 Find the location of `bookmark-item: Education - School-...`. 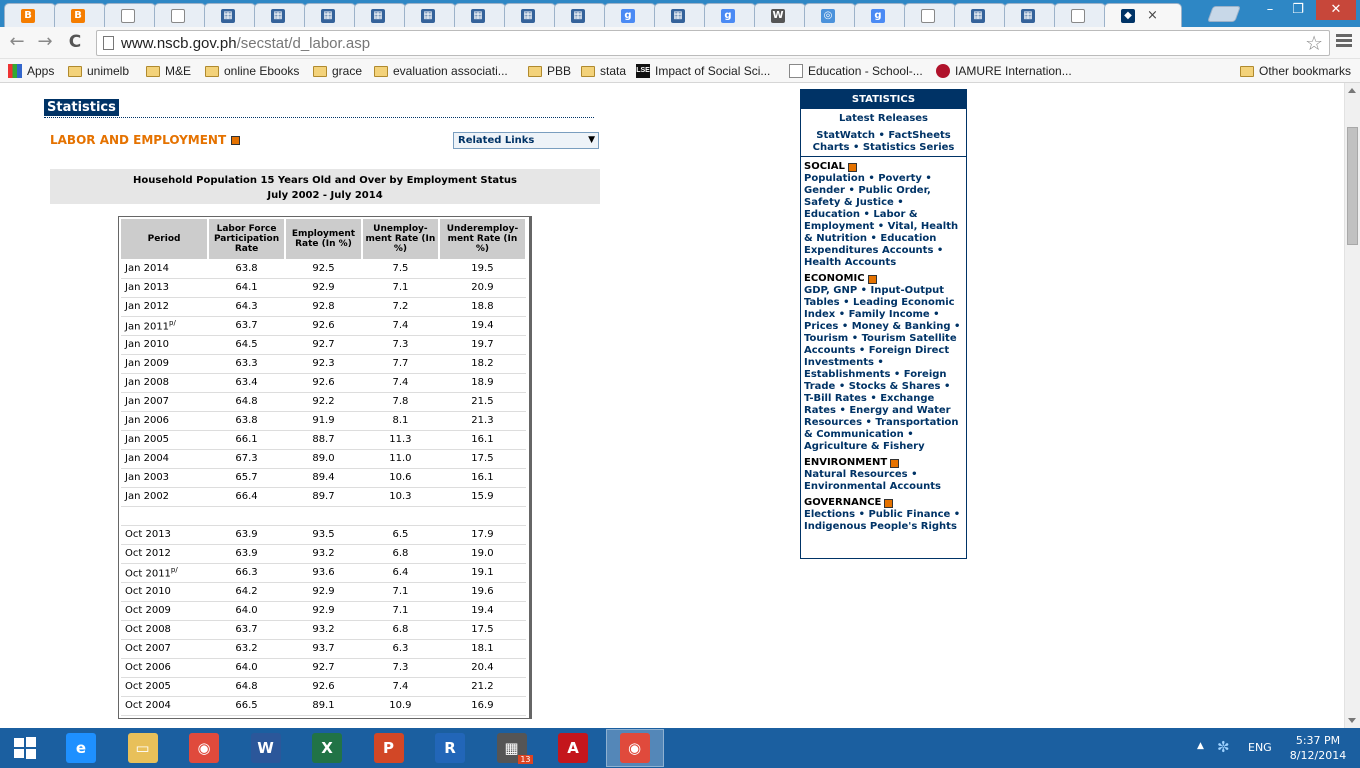

bookmark-item: Education - School-... is located at coordinates (856, 71).